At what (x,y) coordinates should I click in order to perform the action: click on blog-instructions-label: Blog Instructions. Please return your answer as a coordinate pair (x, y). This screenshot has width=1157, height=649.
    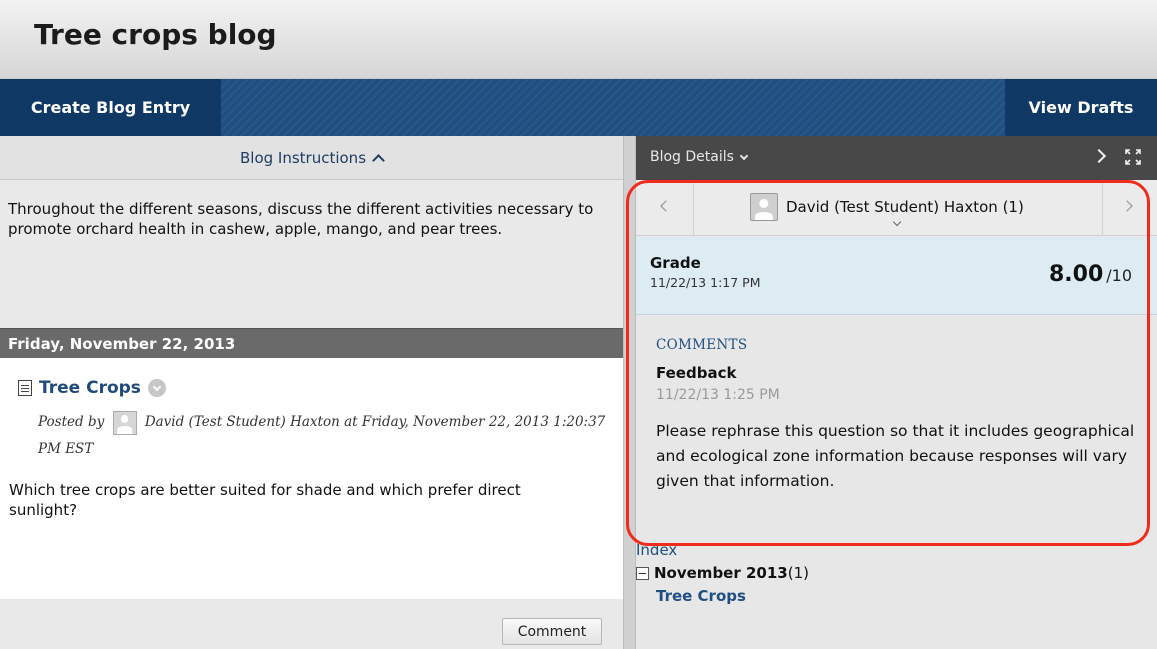
    Looking at the image, I should click on (303, 157).